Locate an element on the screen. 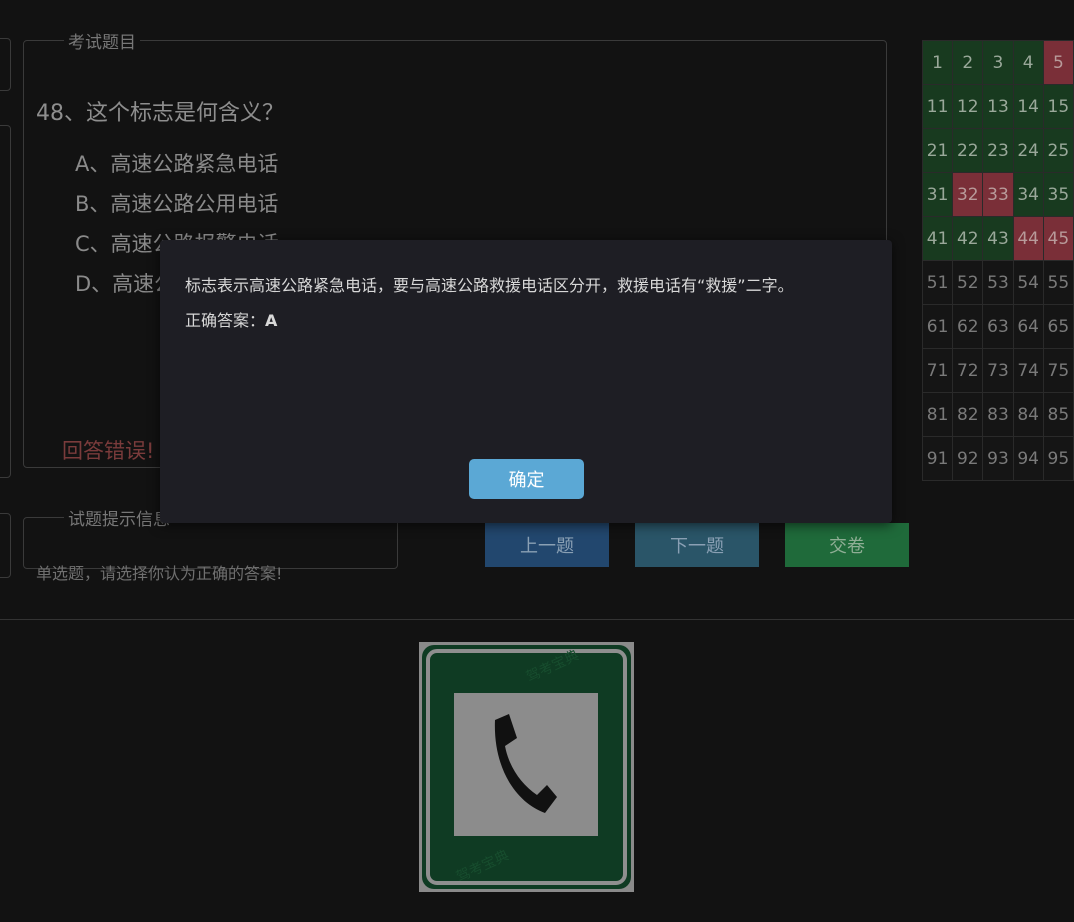  question-number-cell: 14 is located at coordinates (1028, 106).